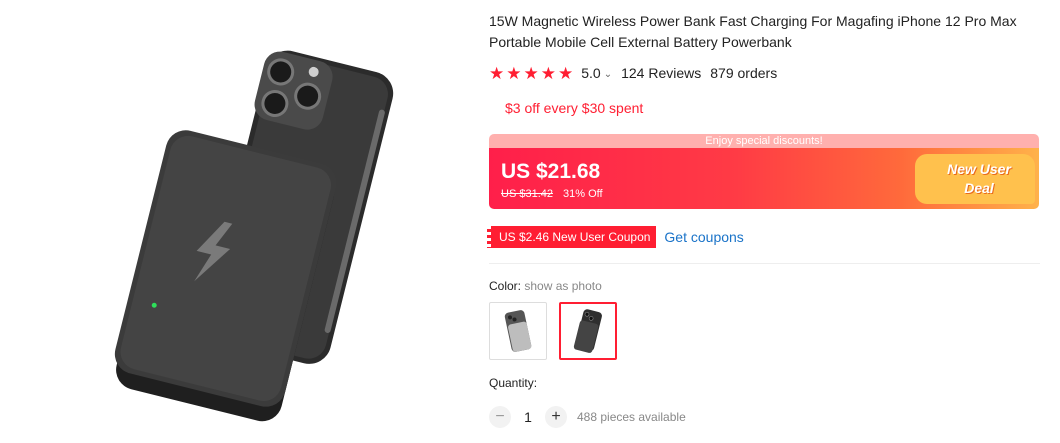 The image size is (1060, 443). I want to click on new-user-deal-badge: New User Deal, so click(964, 178).